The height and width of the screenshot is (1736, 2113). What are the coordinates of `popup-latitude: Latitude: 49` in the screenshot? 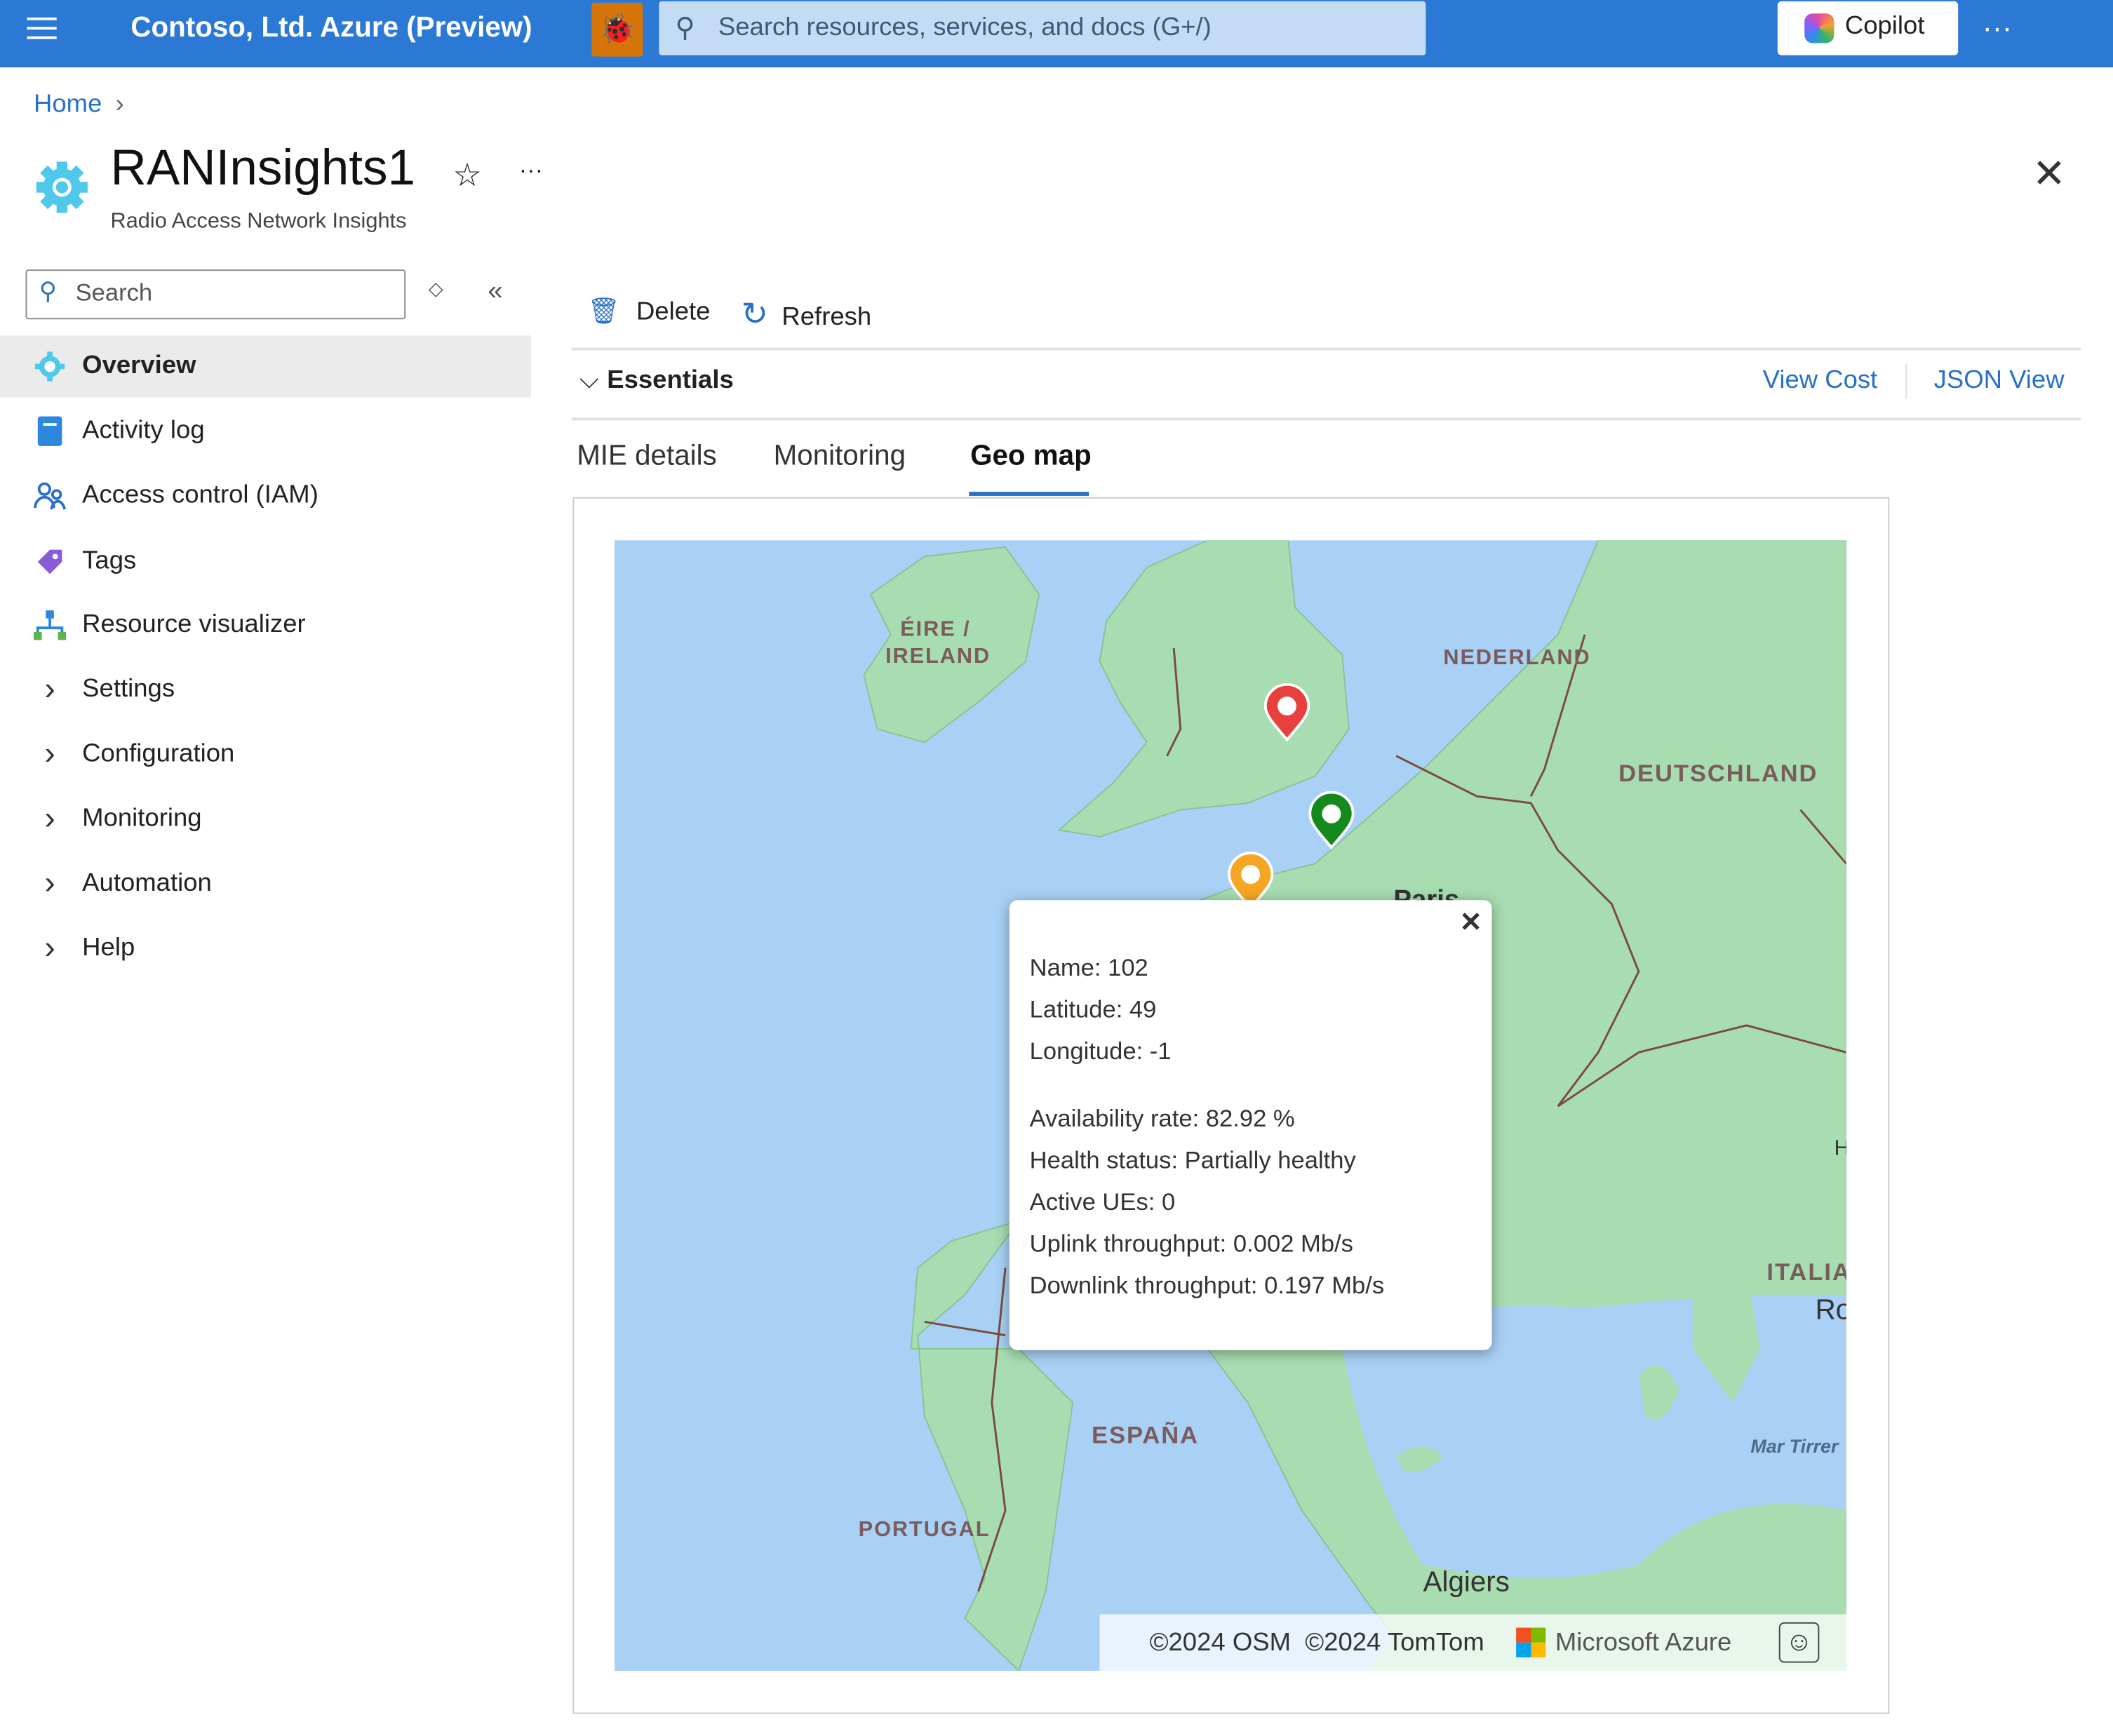 It's located at (1093, 1009).